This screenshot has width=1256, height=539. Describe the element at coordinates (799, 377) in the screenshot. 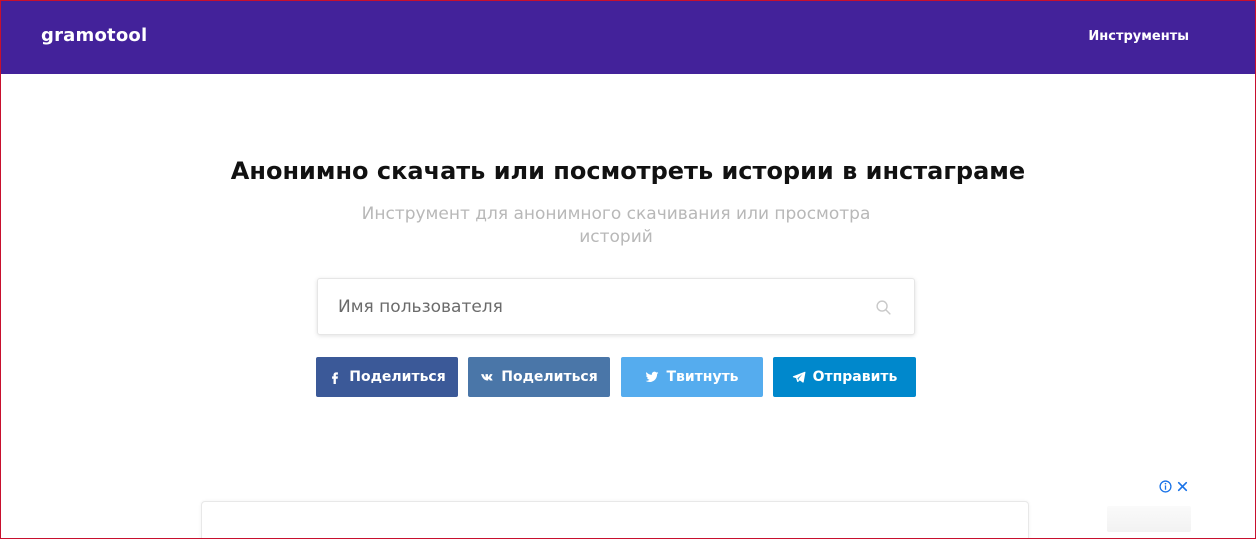

I see `telegram-icon` at that location.